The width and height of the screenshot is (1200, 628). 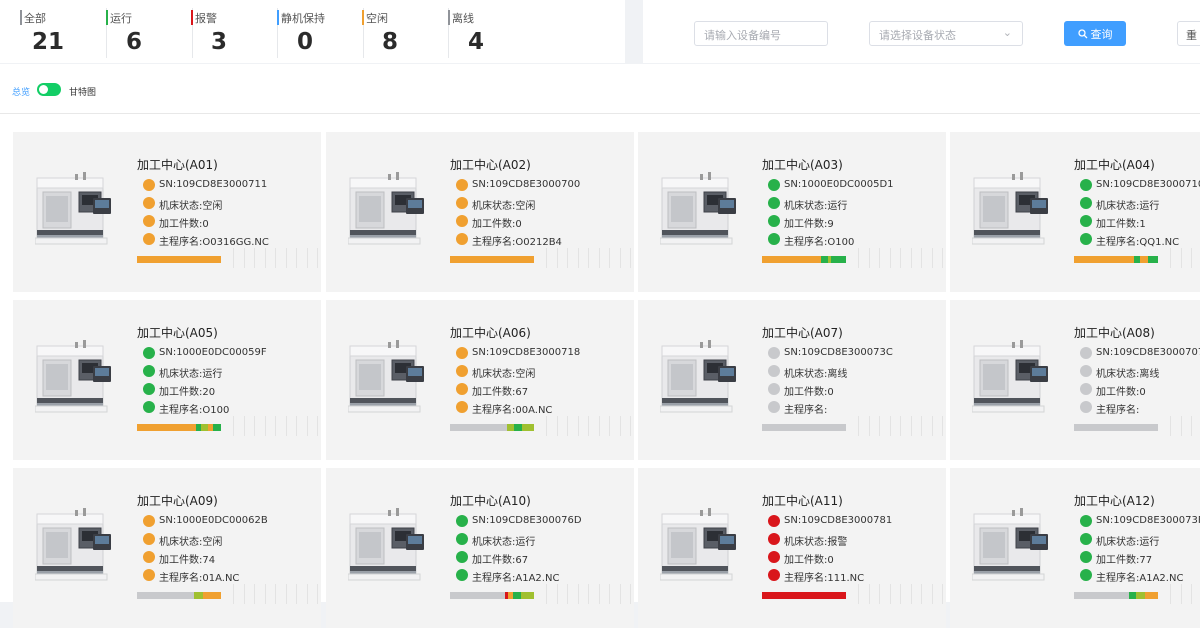 What do you see at coordinates (213, 520) in the screenshot?
I see `sn-row-text: SN:1000E0DC00062B` at bounding box center [213, 520].